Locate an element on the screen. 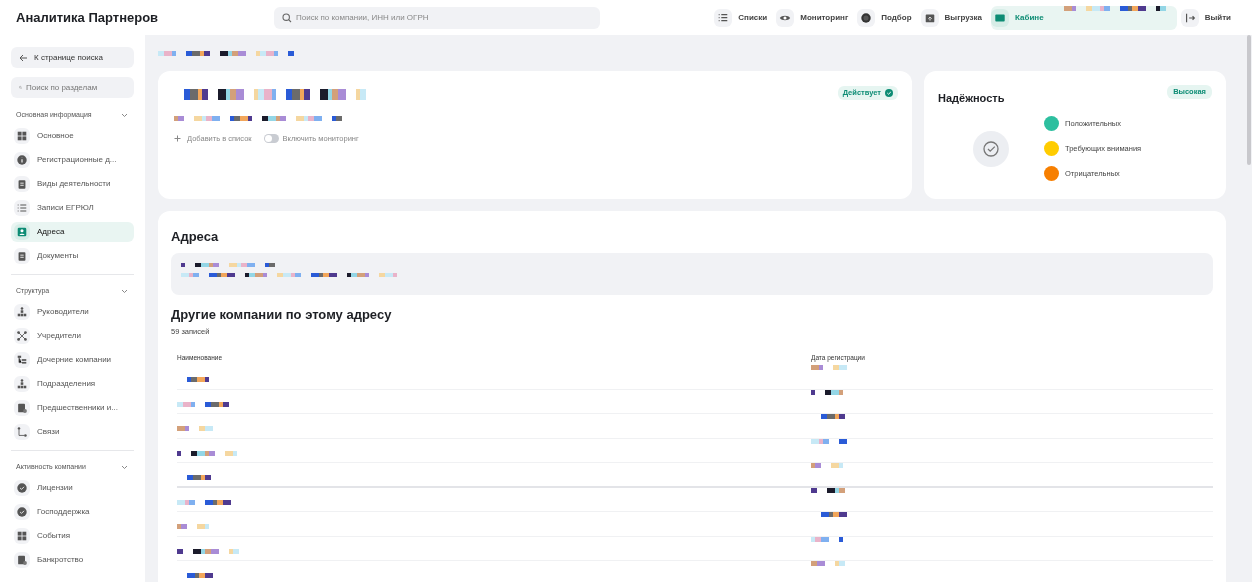 The width and height of the screenshot is (1252, 582). plus-icon is located at coordinates (177, 139).